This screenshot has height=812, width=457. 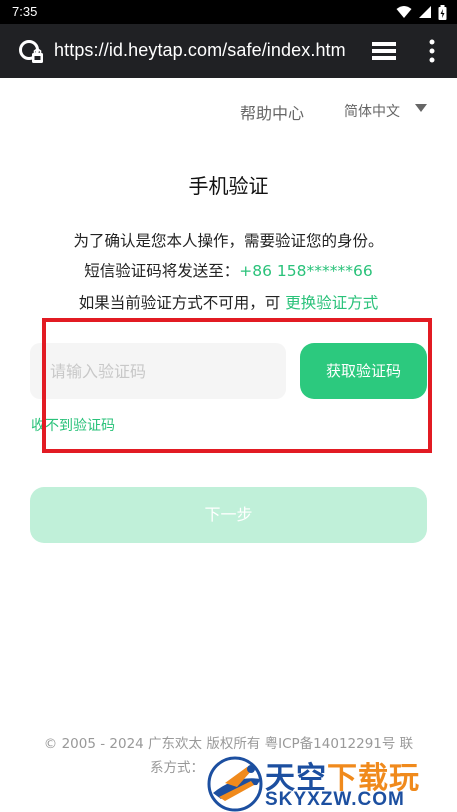 I want to click on alternative-method-label: 如果当前验证方式不可用，可, so click(x=179, y=303).